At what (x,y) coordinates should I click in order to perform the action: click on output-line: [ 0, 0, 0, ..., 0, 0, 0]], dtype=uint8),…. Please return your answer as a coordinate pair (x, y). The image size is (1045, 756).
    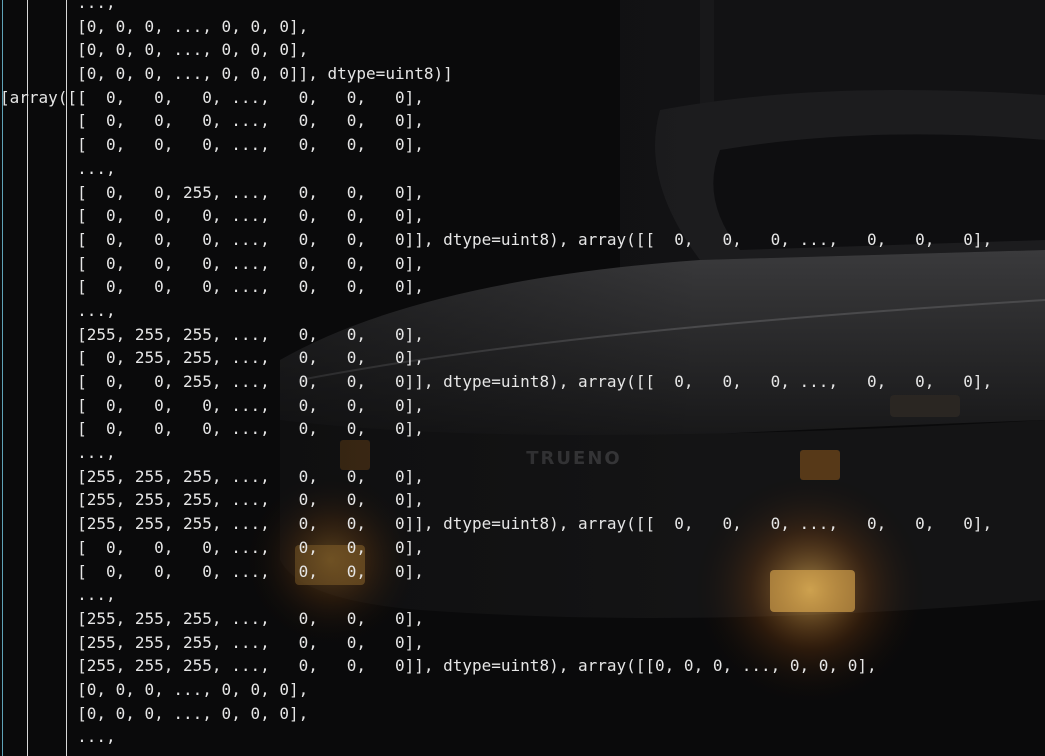
    Looking at the image, I should click on (496, 239).